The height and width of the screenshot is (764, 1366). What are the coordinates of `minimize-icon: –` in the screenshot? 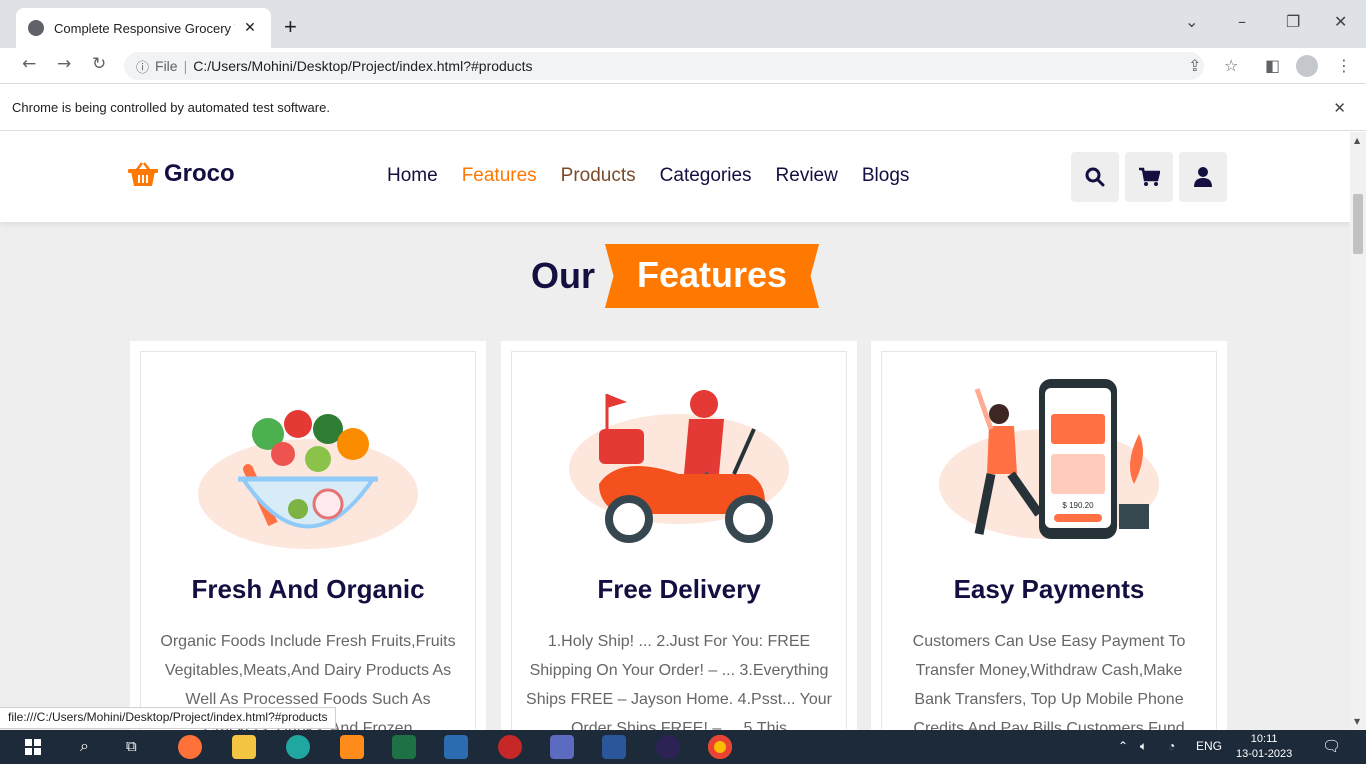 It's located at (1242, 21).